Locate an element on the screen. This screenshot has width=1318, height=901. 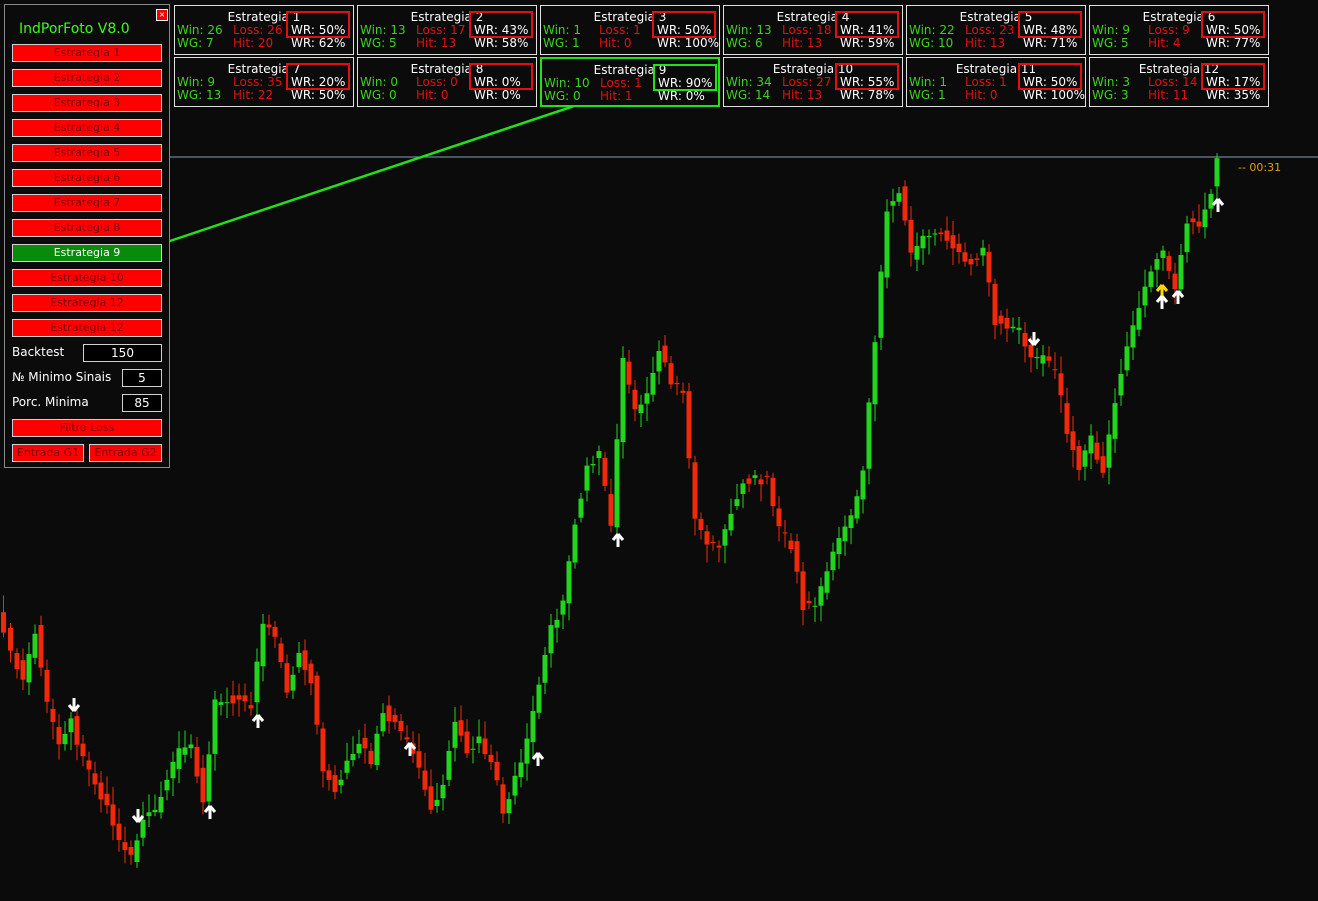
strategy-button-2: Estrategia 2 is located at coordinates (87, 78).